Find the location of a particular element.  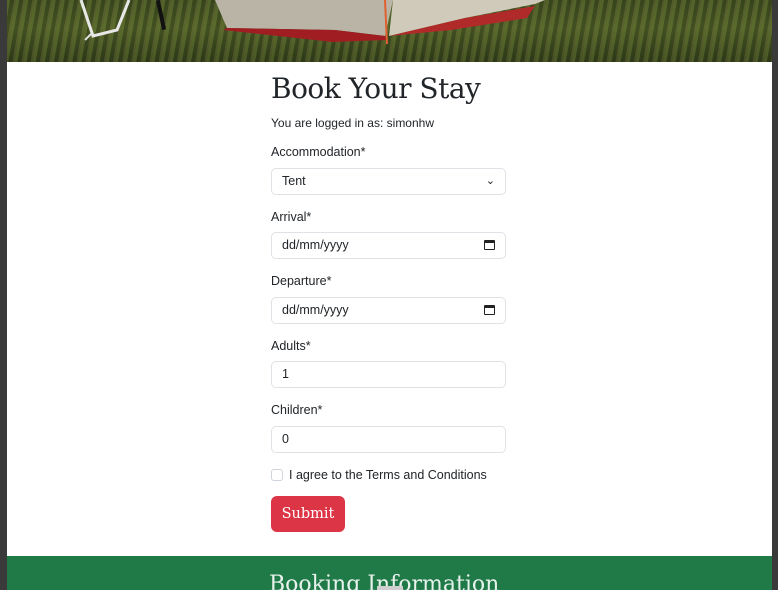

tent-image is located at coordinates (380, 22).